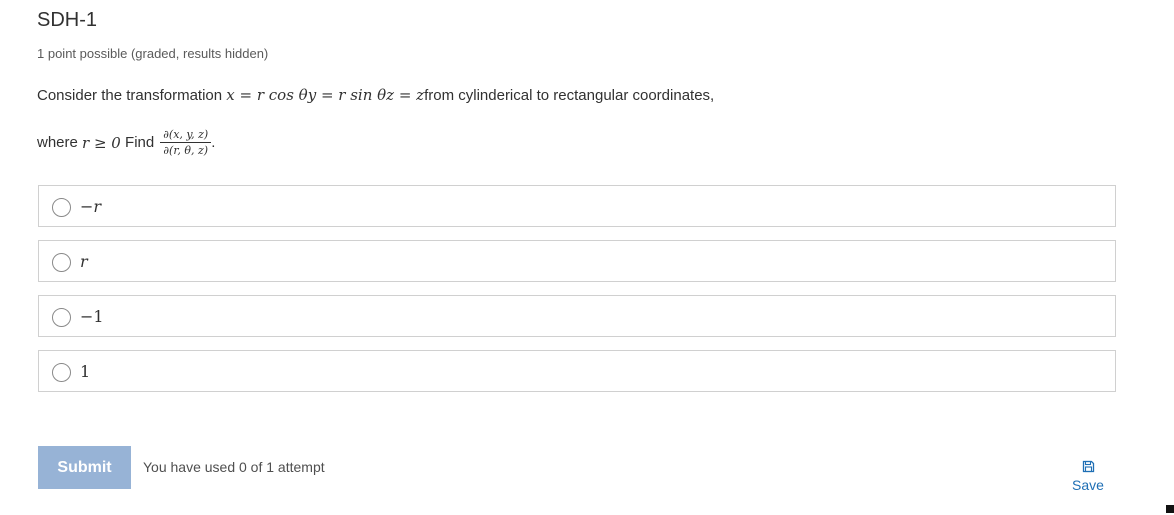 The image size is (1174, 515). I want to click on fraction-numerator: ∂(x, y, z), so click(186, 135).